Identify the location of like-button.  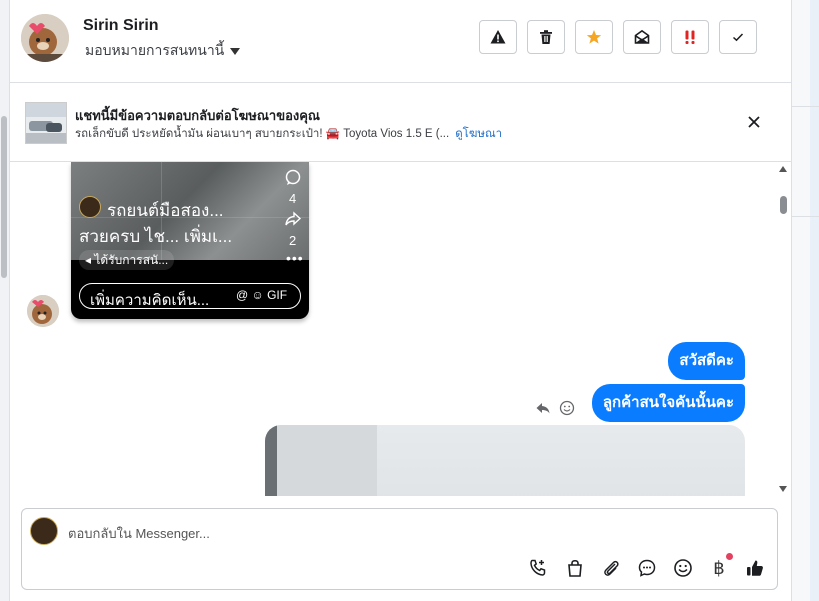
(755, 568).